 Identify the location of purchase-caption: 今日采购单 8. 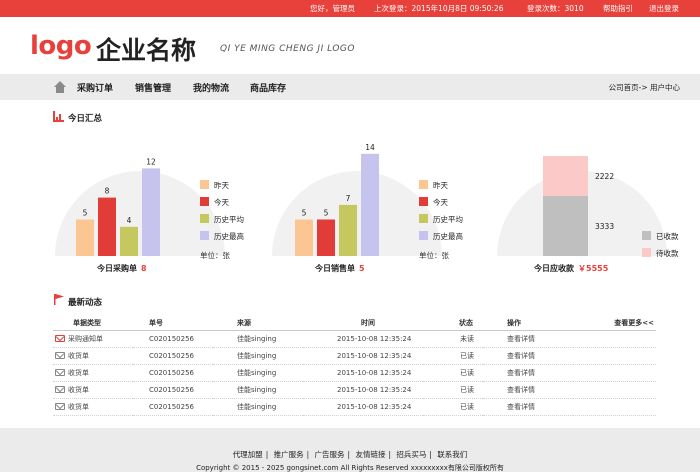
(122, 268).